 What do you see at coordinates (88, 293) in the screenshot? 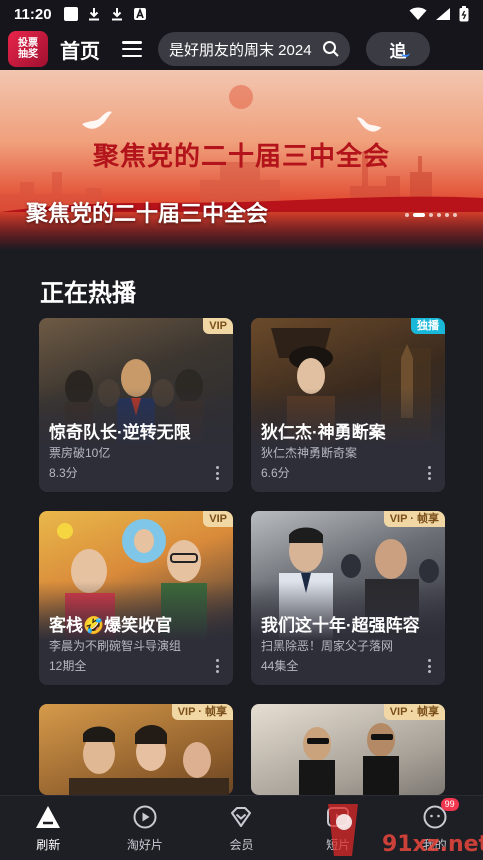
I see `section-title-now-playing: 正在热播` at bounding box center [88, 293].